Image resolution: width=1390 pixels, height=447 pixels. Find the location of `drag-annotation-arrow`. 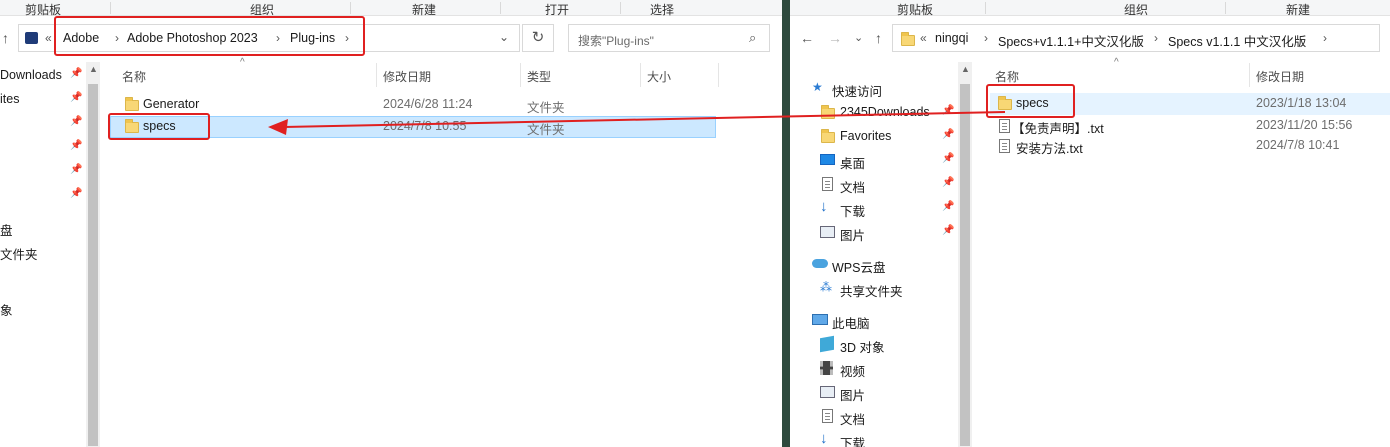

drag-annotation-arrow is located at coordinates (637, 123).